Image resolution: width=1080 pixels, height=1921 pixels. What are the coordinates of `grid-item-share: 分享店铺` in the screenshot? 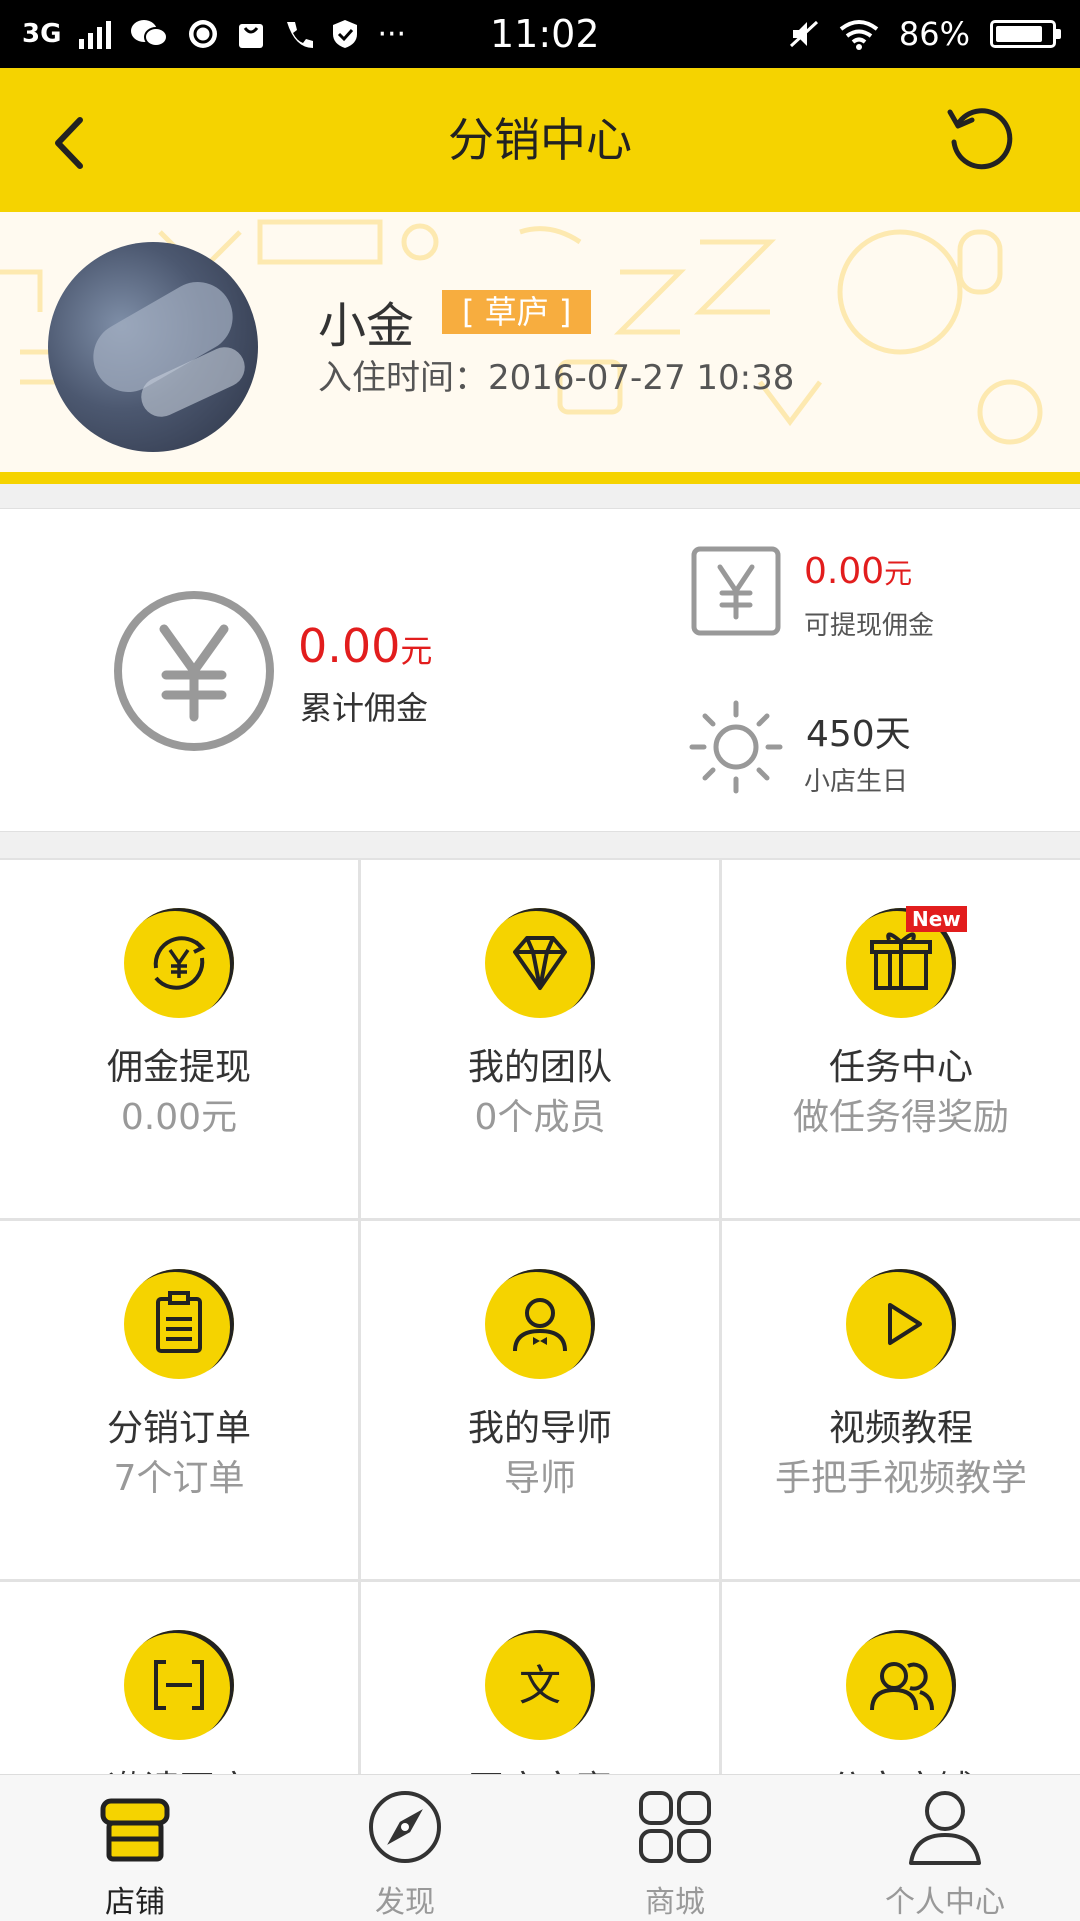 It's located at (901, 1678).